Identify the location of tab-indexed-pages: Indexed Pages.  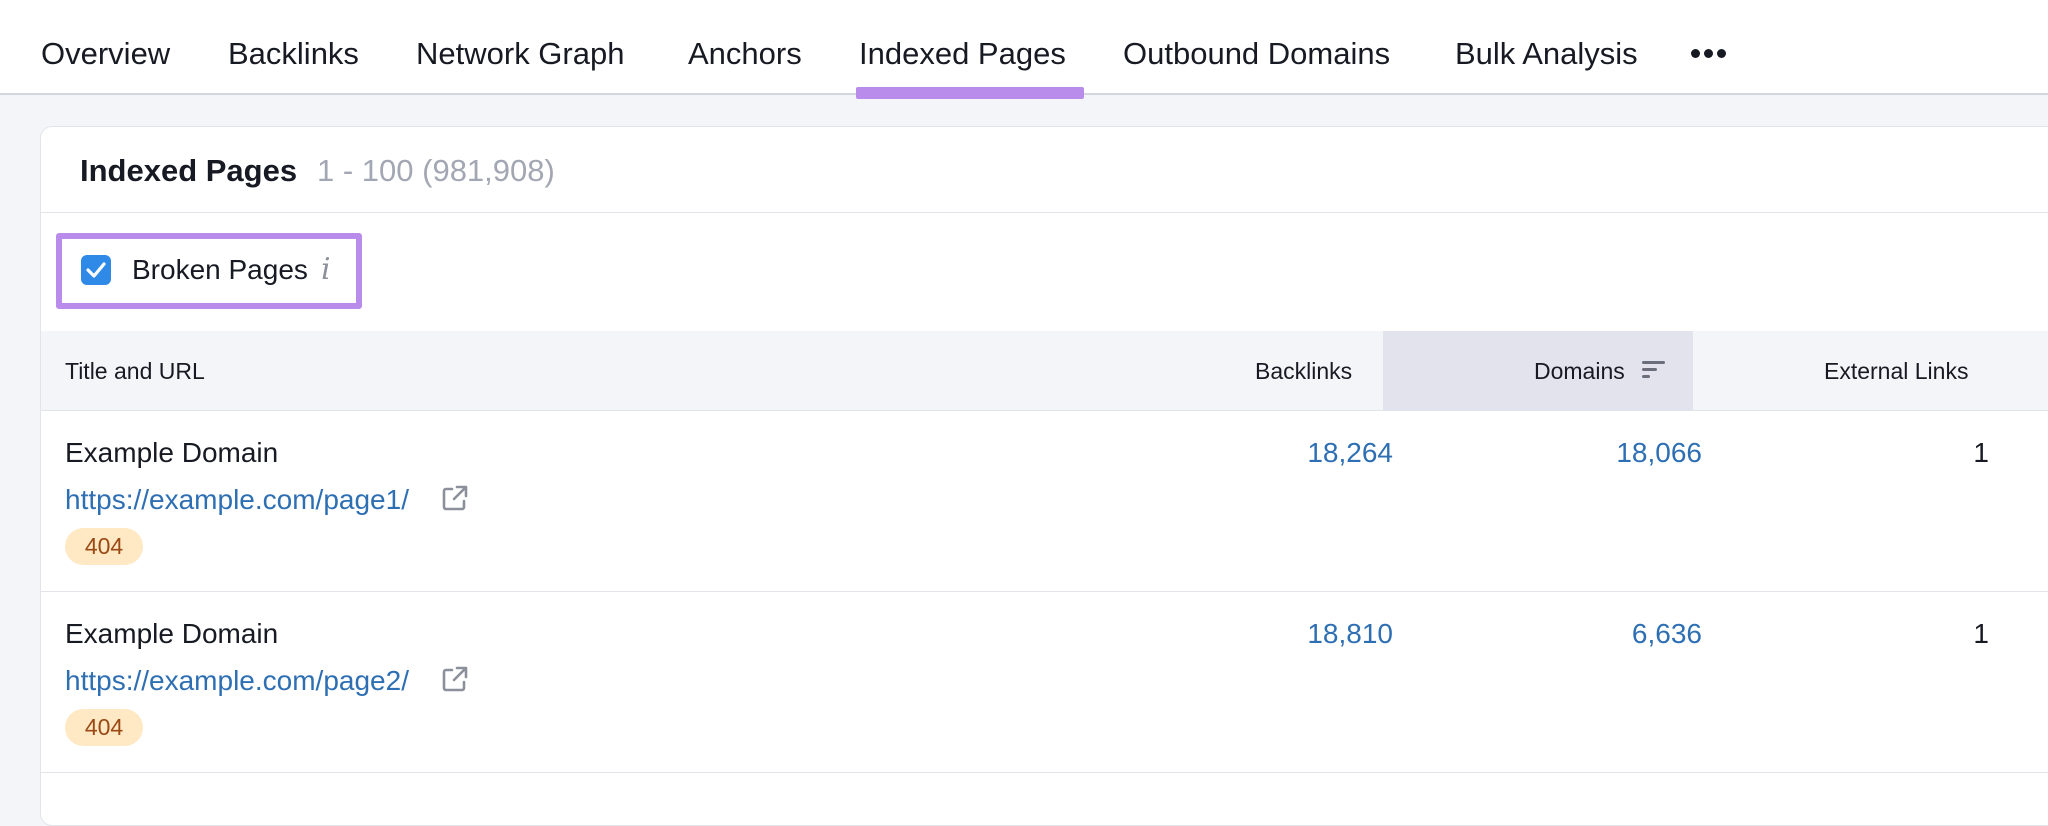
(970, 49).